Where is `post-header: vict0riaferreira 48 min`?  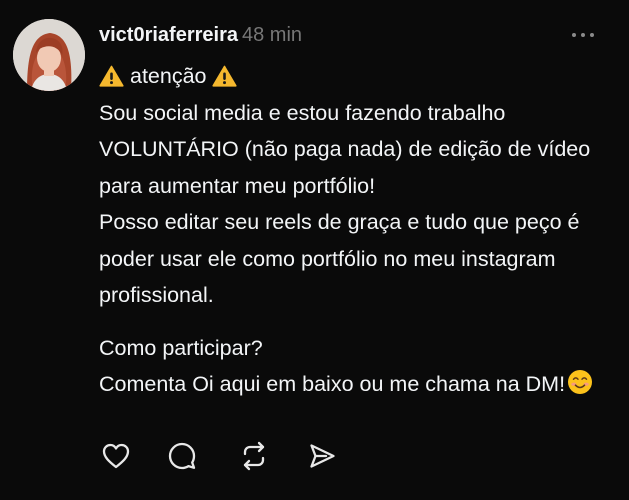 post-header: vict0riaferreira 48 min is located at coordinates (200, 35).